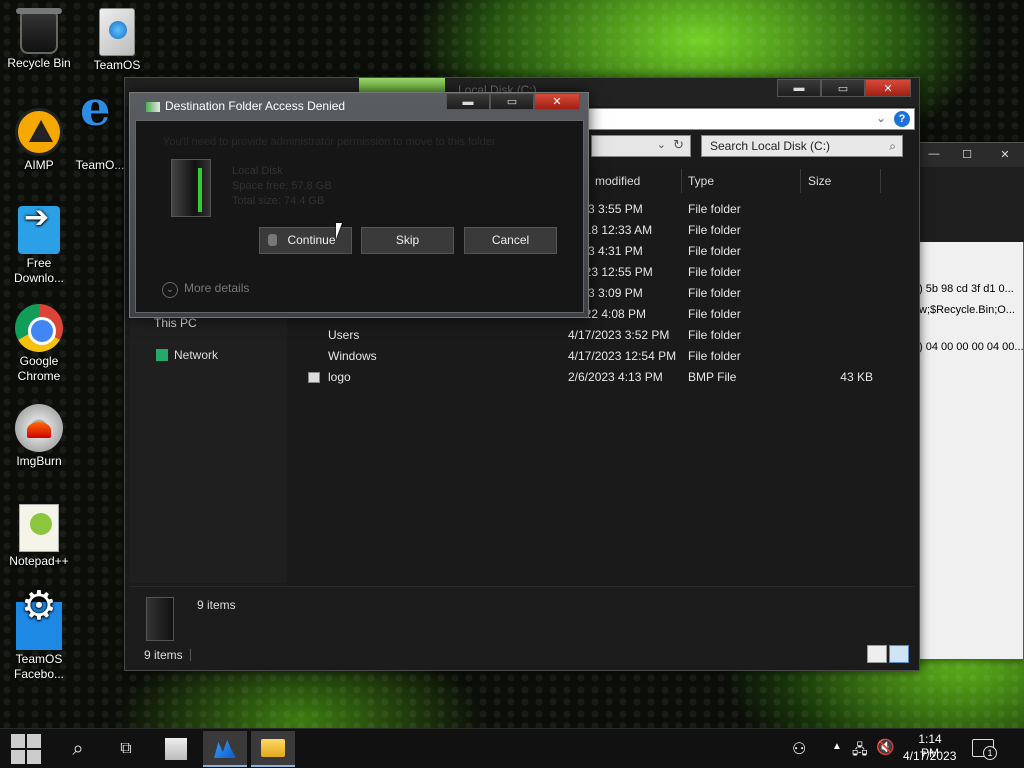  Describe the element at coordinates (216, 605) in the screenshot. I see `details-item-count: 9 items` at that location.